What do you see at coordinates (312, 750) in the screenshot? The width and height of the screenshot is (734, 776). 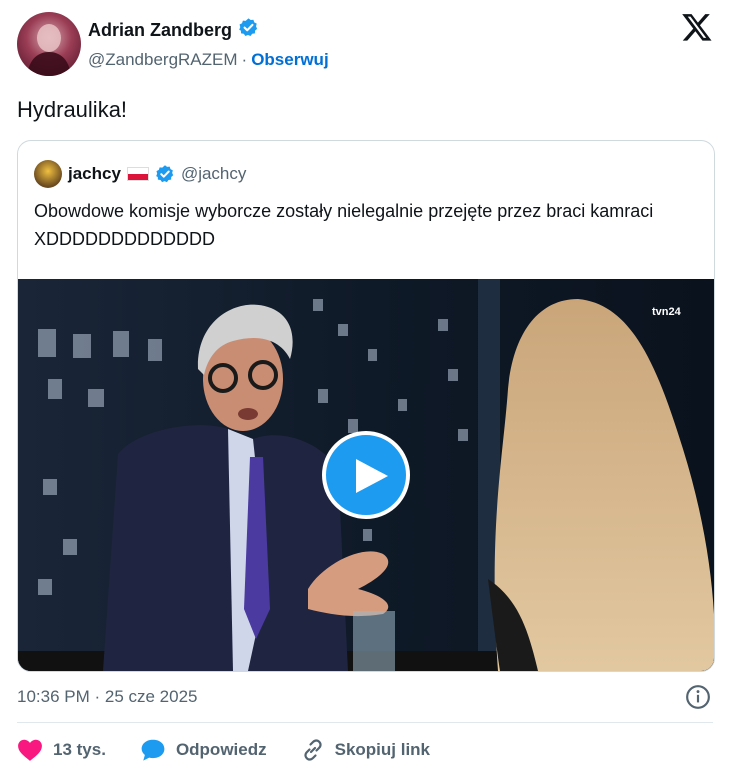 I see `link-icon` at bounding box center [312, 750].